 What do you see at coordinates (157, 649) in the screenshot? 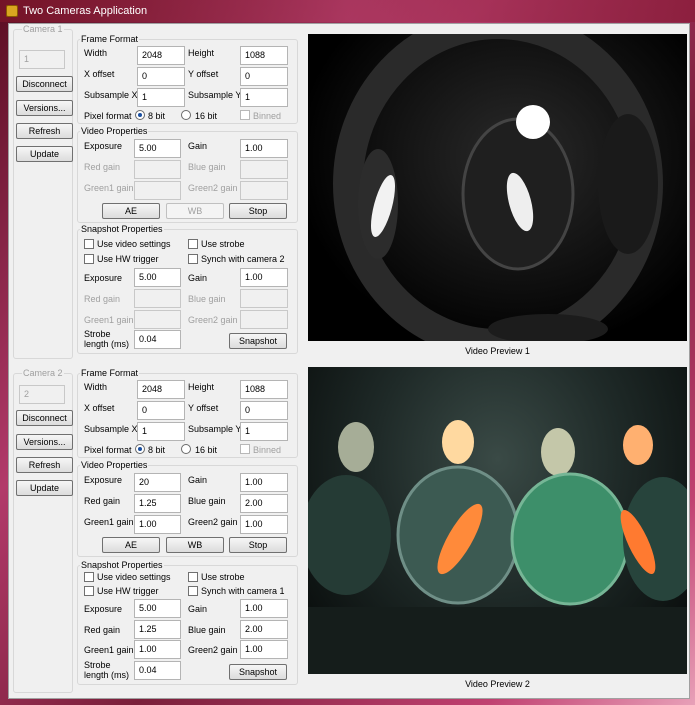
I see `snap-green1-gain-field: 1.00` at bounding box center [157, 649].